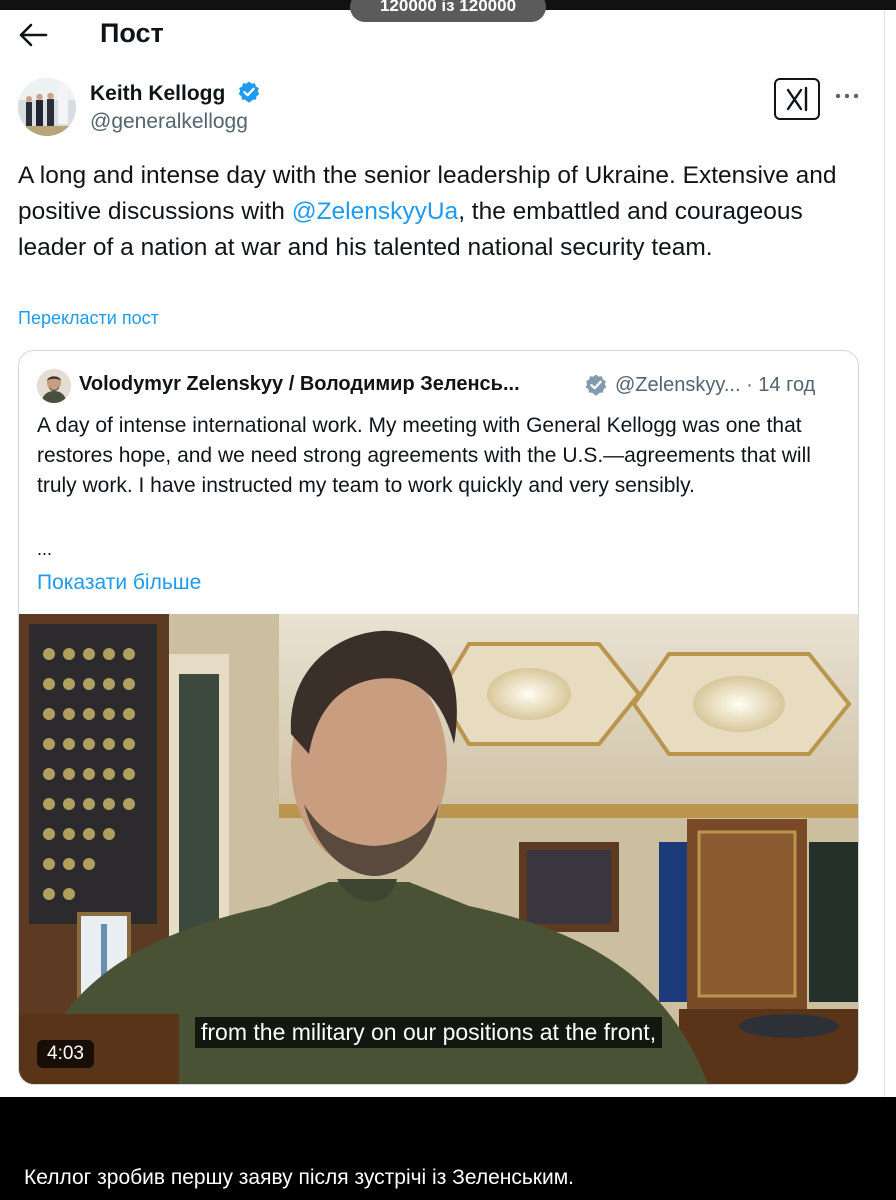 The image size is (896, 1200). I want to click on more-icon, so click(847, 96).